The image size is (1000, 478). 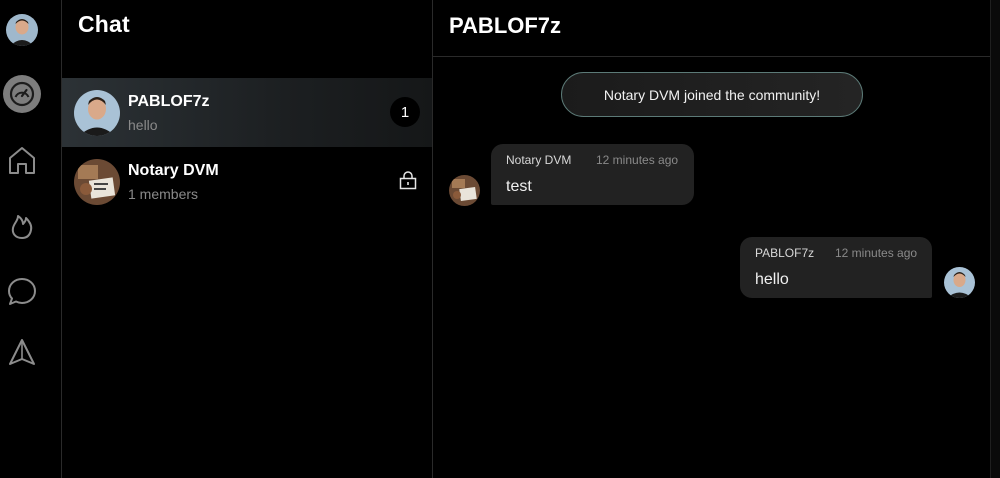 I want to click on notifications-button, so click(x=22, y=352).